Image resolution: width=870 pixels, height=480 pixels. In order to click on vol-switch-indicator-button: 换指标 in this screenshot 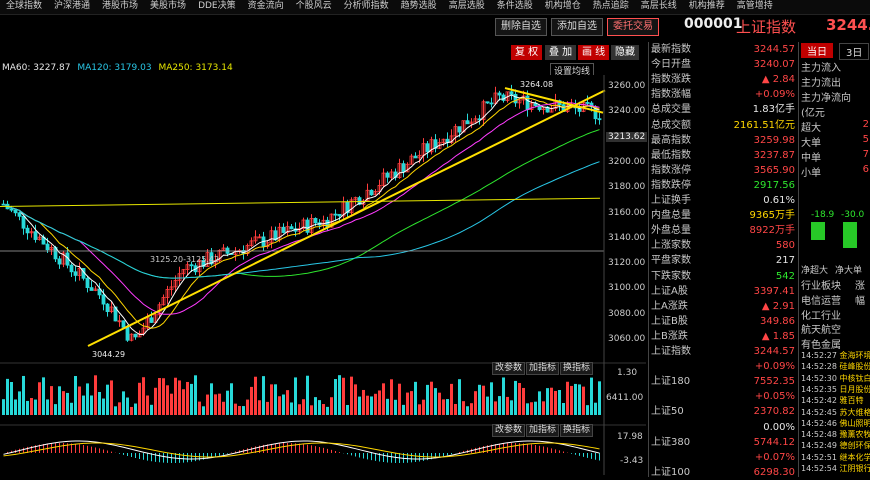, I will do `click(577, 368)`.